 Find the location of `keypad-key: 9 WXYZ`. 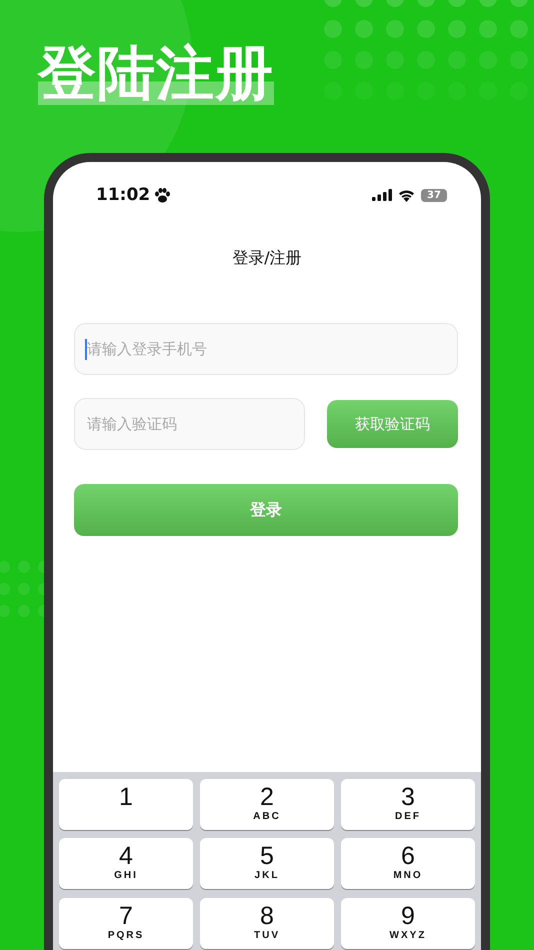

keypad-key: 9 WXYZ is located at coordinates (408, 923).